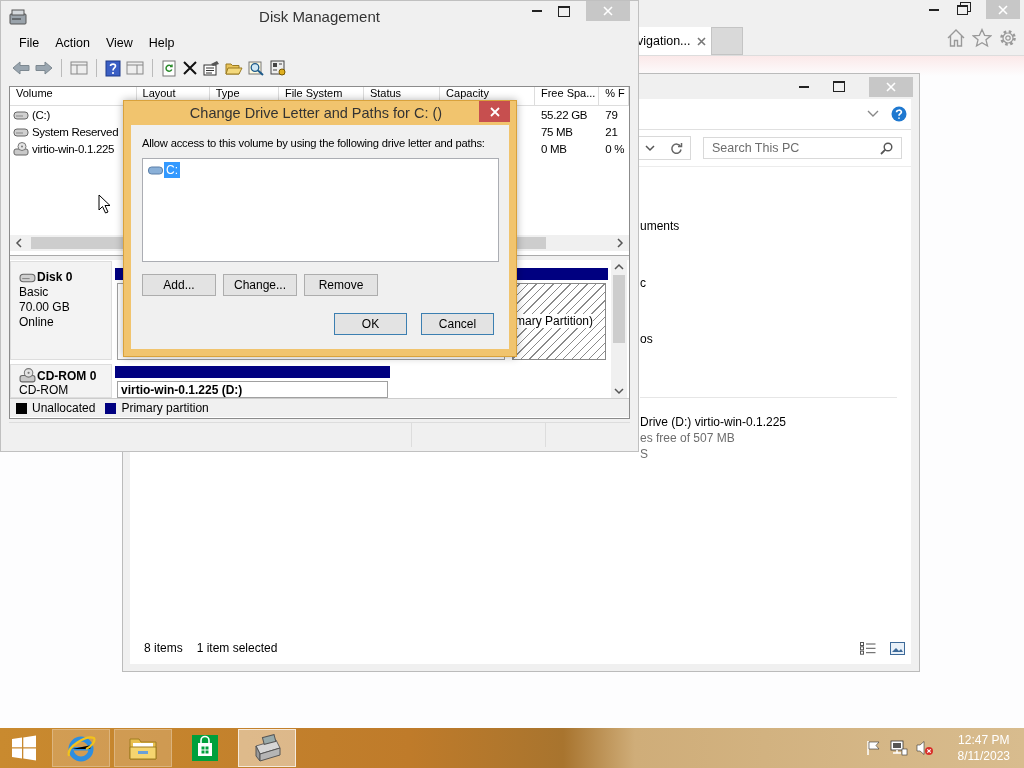  What do you see at coordinates (256, 68) in the screenshot?
I see `magnifier-icon` at bounding box center [256, 68].